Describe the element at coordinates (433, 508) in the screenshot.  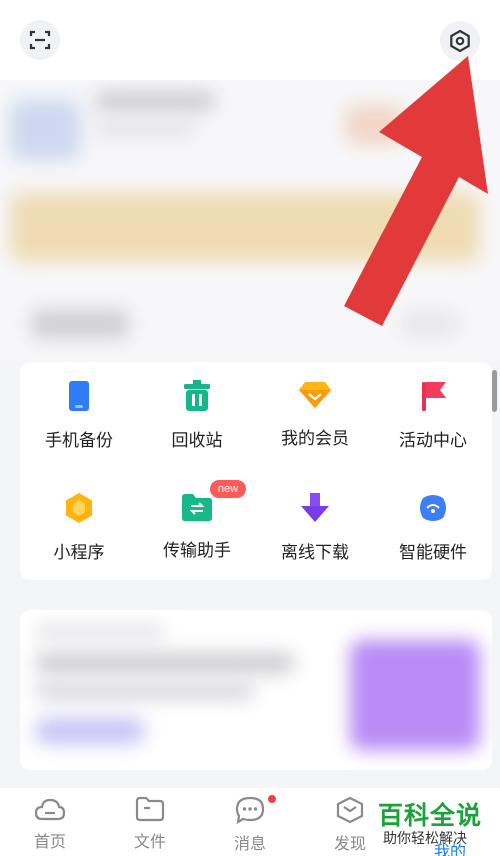
I see `smart-device-icon` at that location.